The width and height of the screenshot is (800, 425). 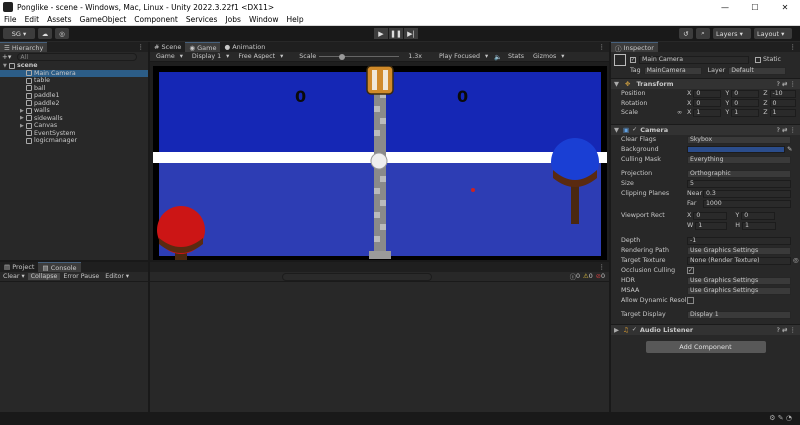 What do you see at coordinates (745, 103) in the screenshot?
I see `rotation-y-field: 0` at bounding box center [745, 103].